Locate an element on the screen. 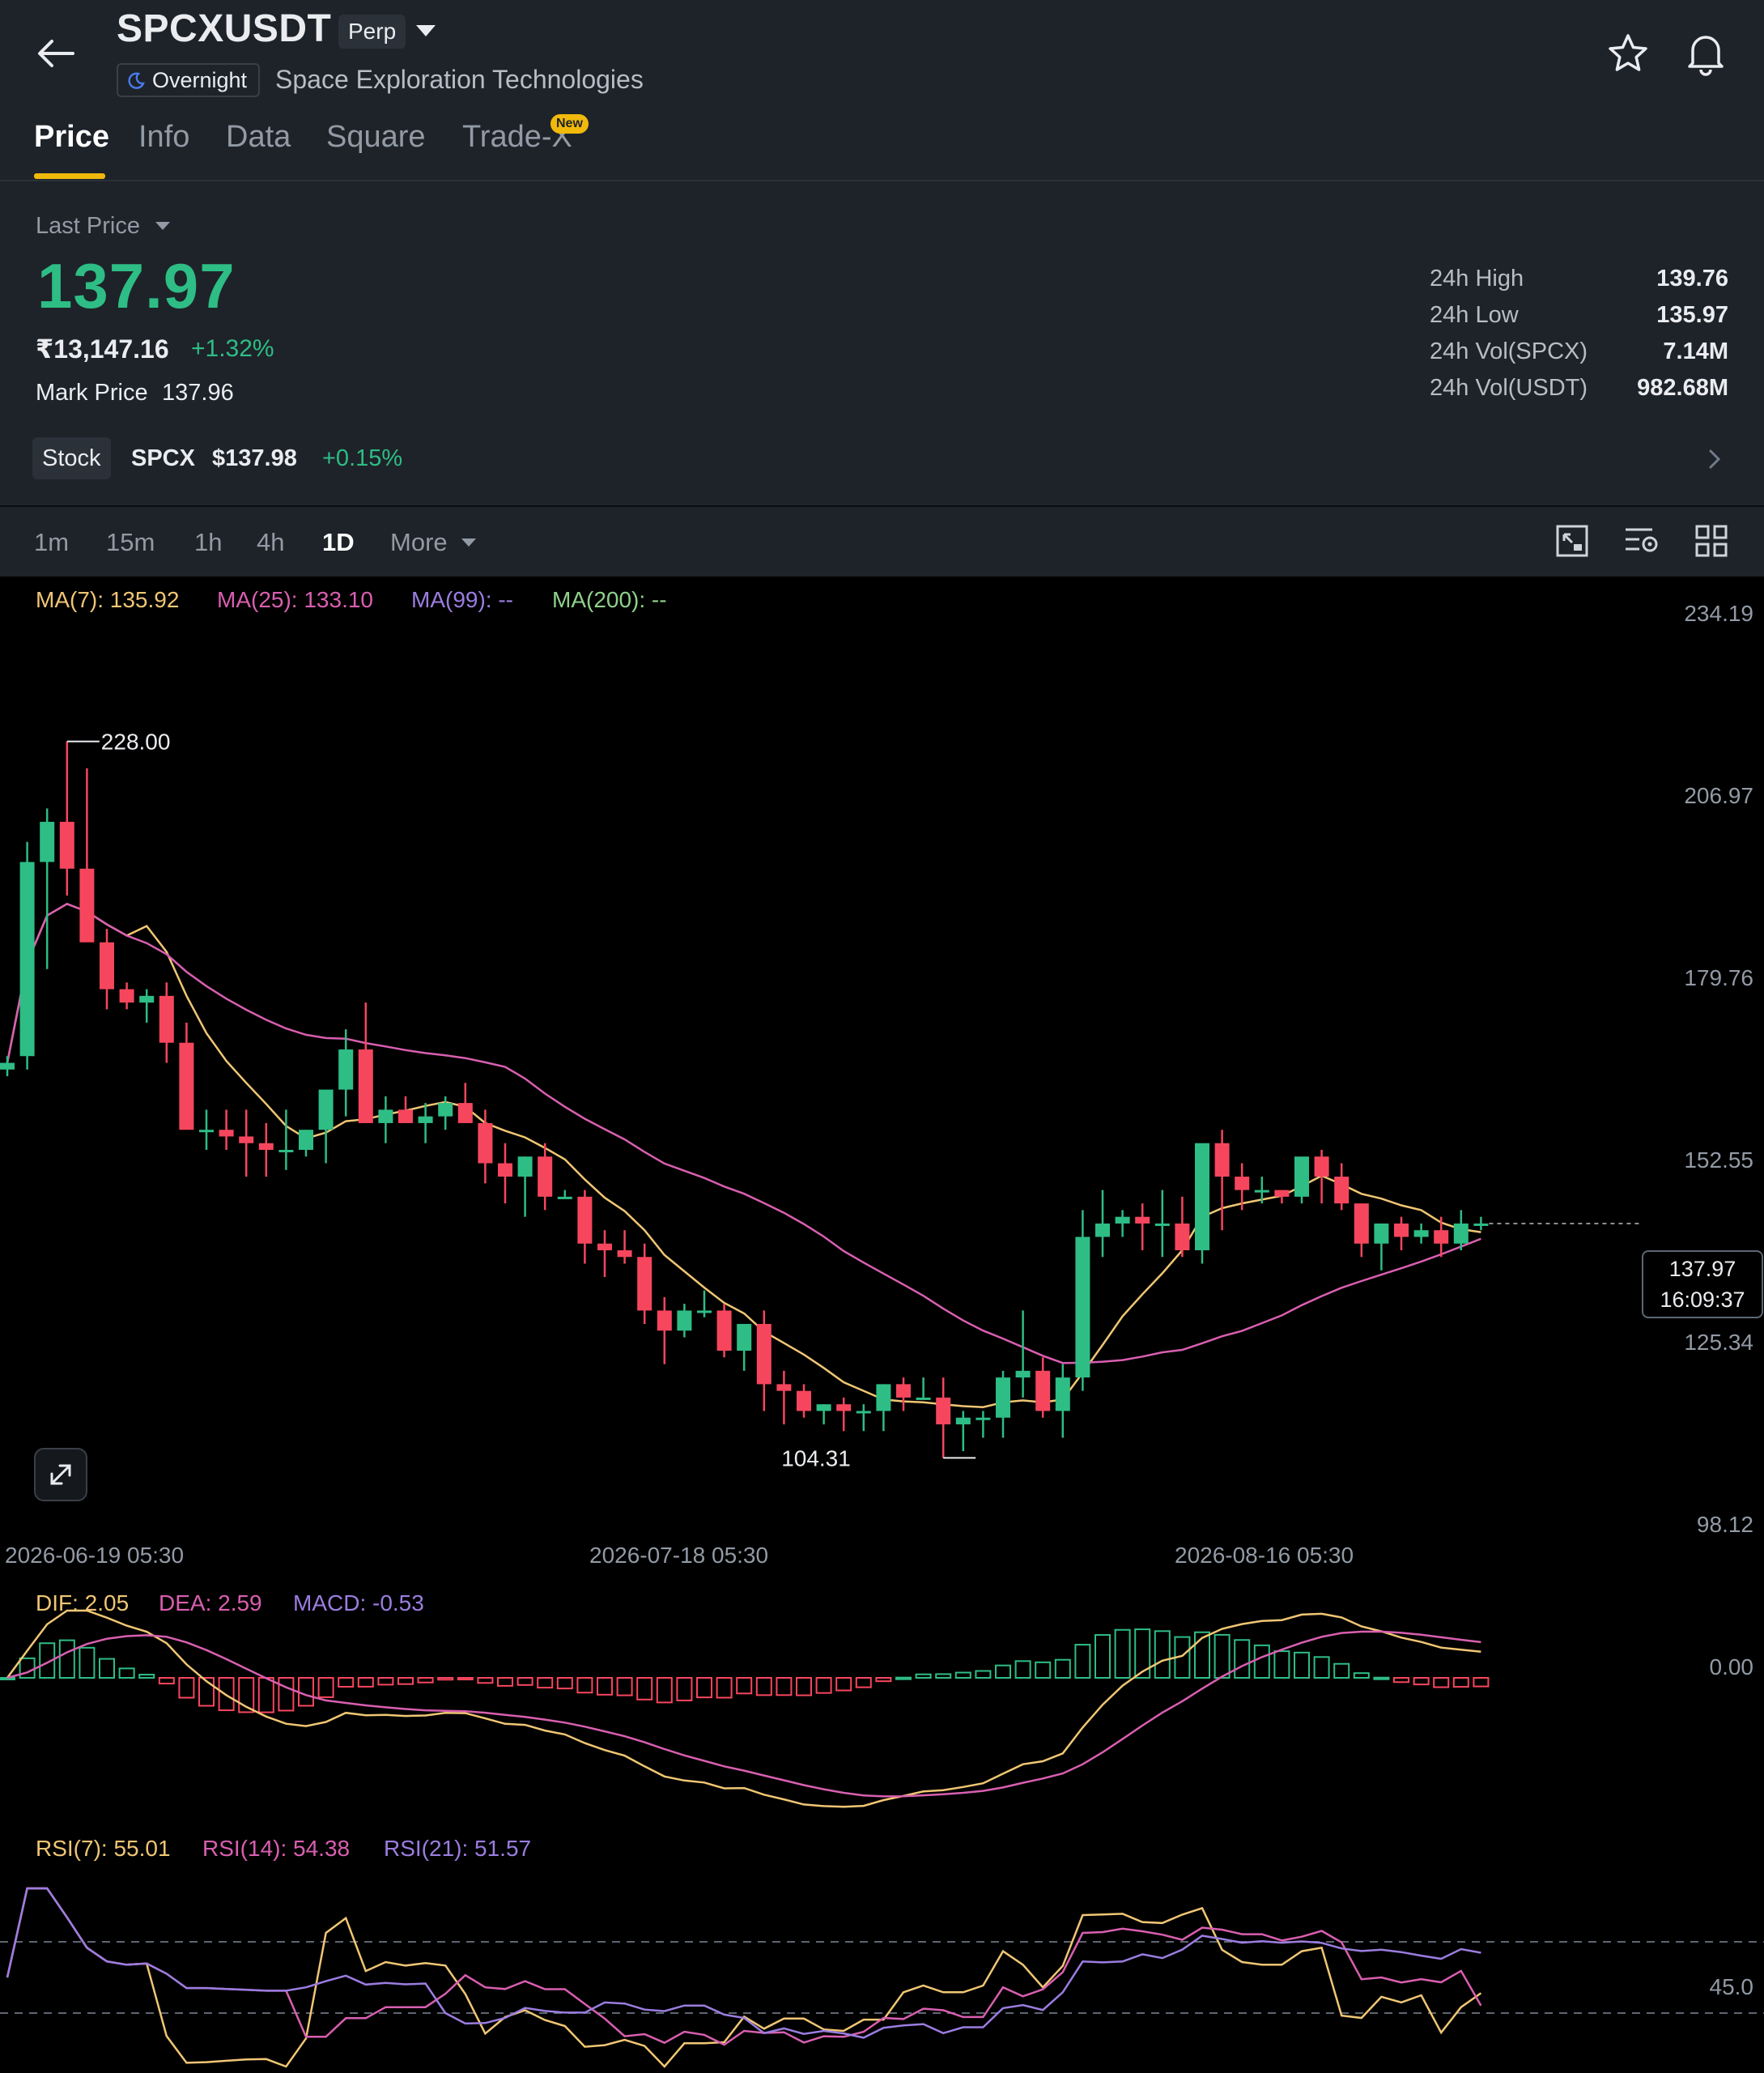  macd-panel is located at coordinates (745, 1708).